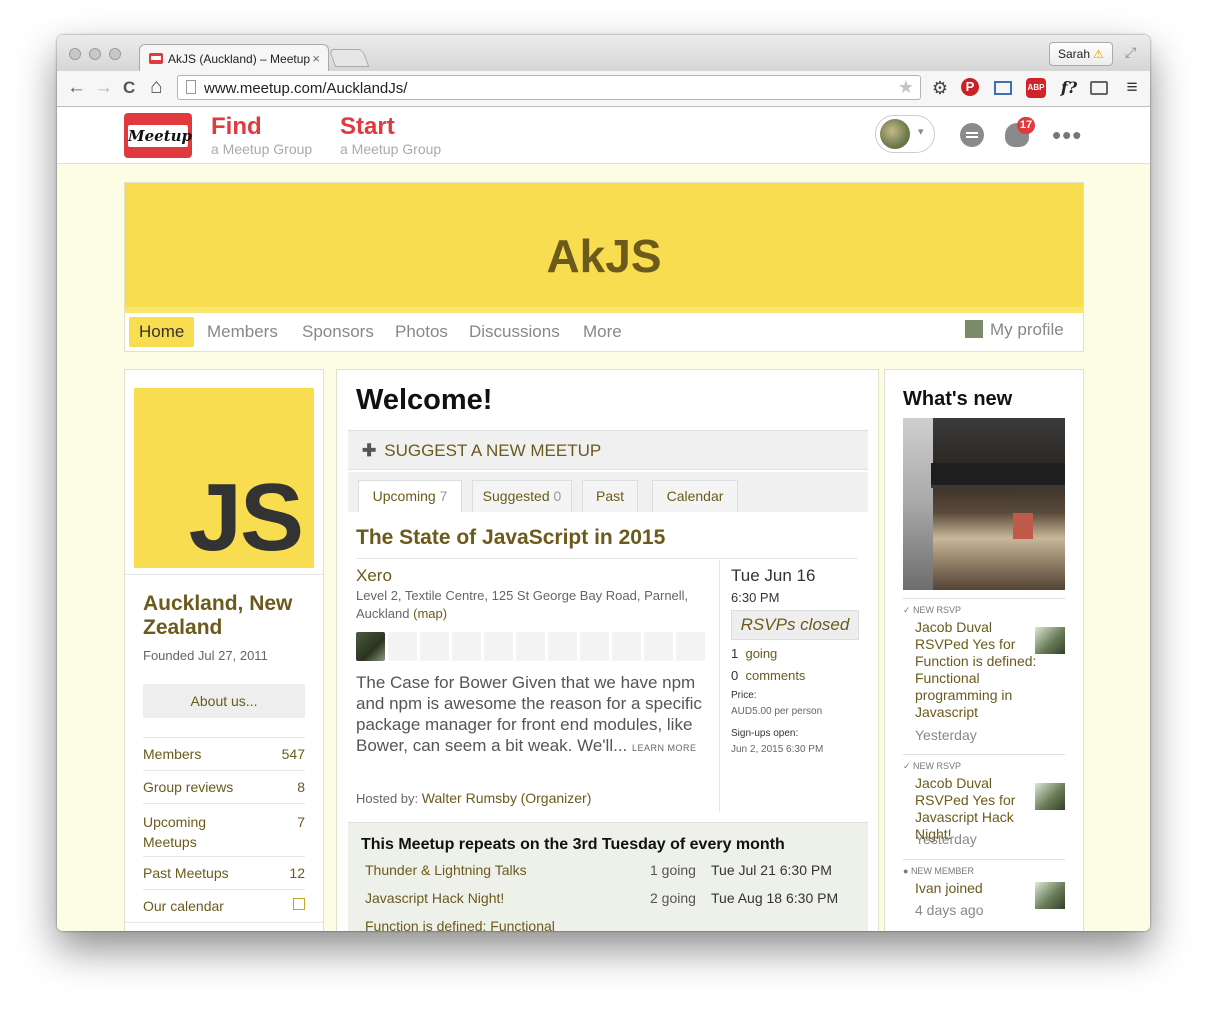  Describe the element at coordinates (775, 675) in the screenshot. I see `comments-label: comments` at that location.